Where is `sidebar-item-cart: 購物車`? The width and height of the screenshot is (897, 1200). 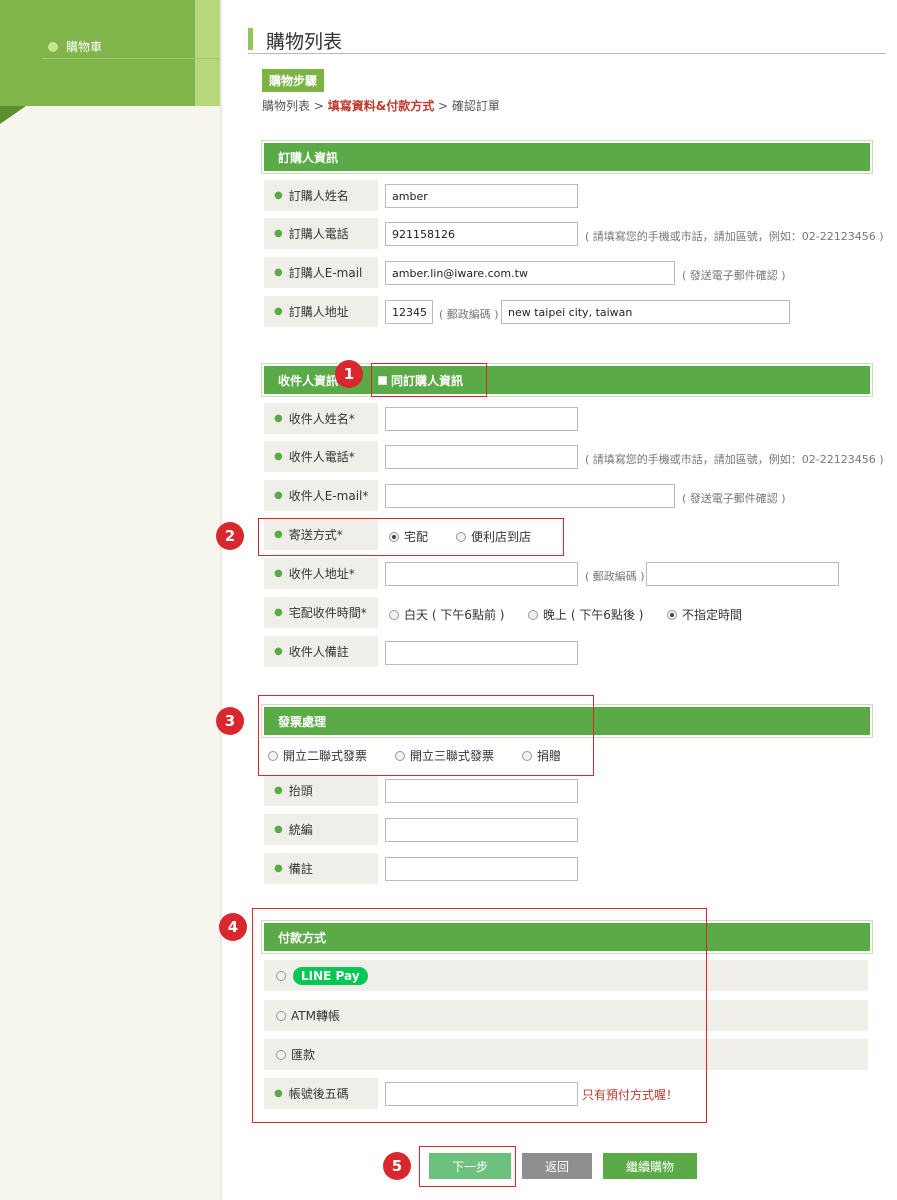 sidebar-item-cart: 購物車 is located at coordinates (75, 46).